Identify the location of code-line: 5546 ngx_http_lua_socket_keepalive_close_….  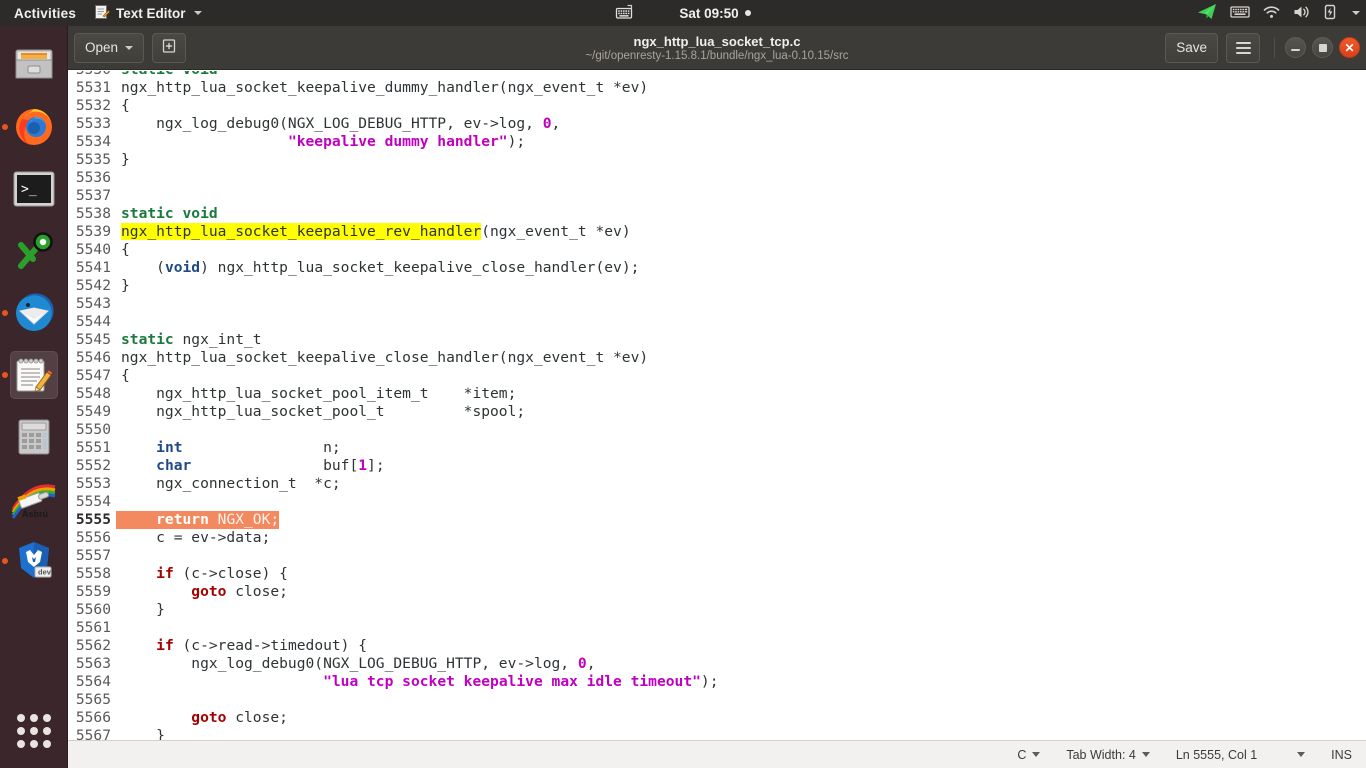
(717, 358).